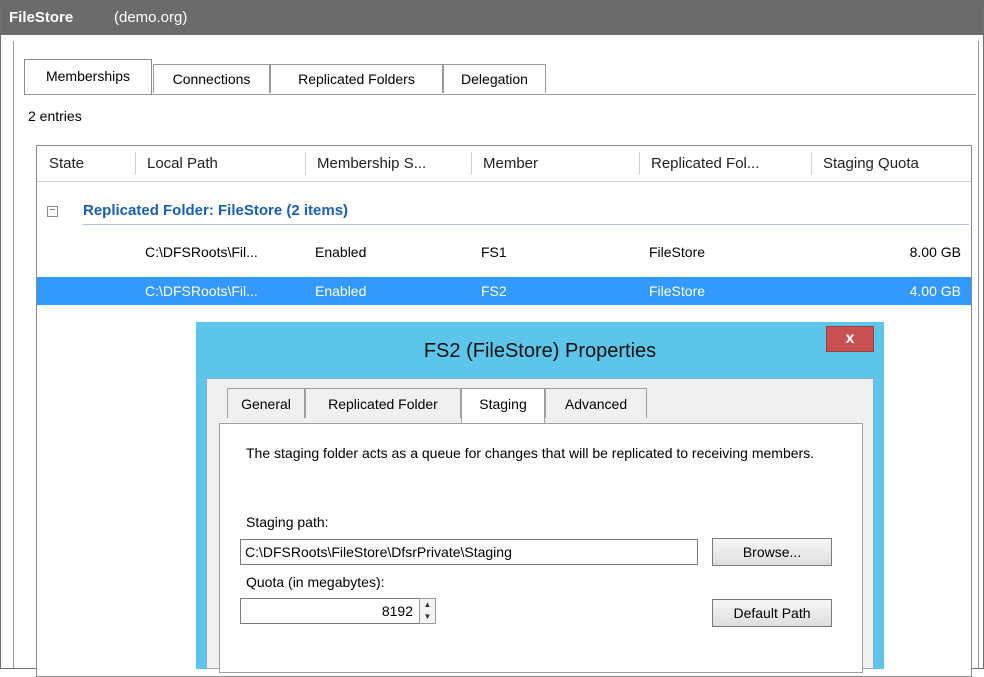 This screenshot has height=677, width=984. Describe the element at coordinates (427, 605) in the screenshot. I see `spin-up-icon: ▲` at that location.